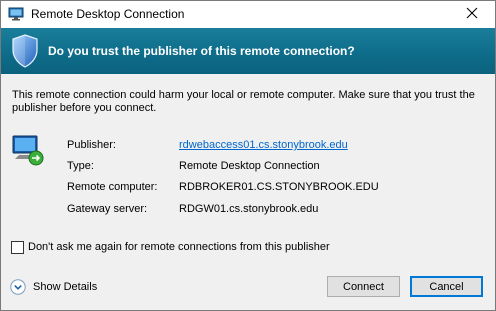 This screenshot has width=496, height=311. I want to click on remote-computer-label: Remote computer:, so click(112, 187).